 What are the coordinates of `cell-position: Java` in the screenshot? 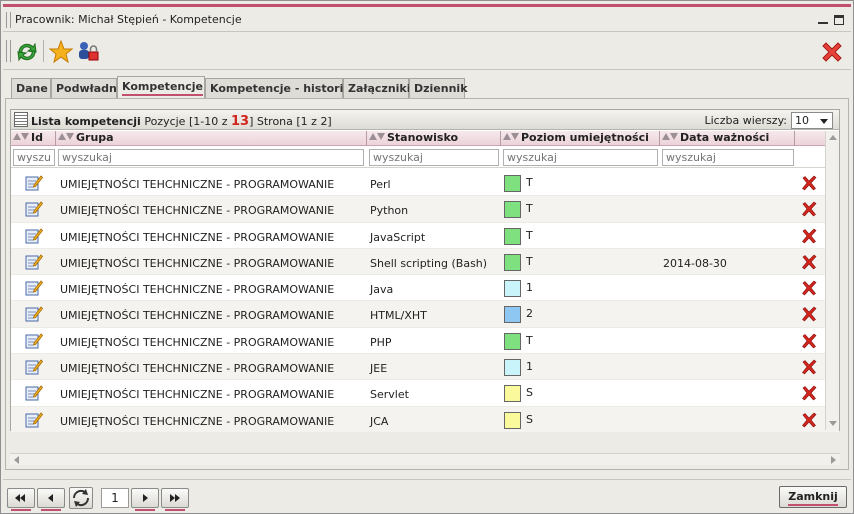 It's located at (382, 290).